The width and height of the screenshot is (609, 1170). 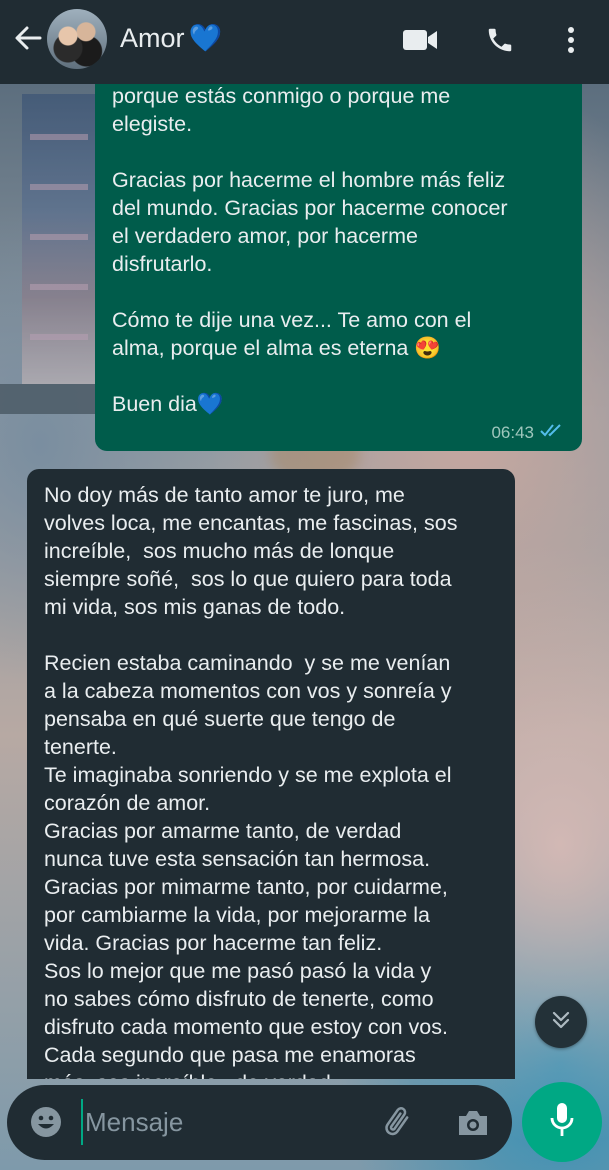 What do you see at coordinates (28, 38) in the screenshot?
I see `back-arrow-icon` at bounding box center [28, 38].